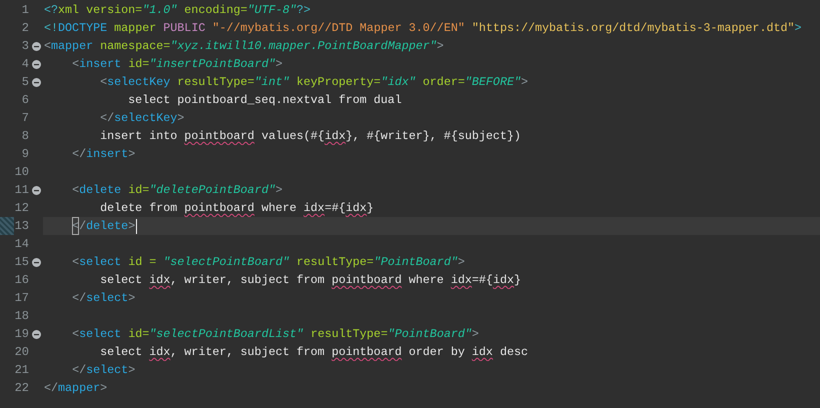 This screenshot has height=408, width=820. I want to click on code-line: select idx, writer, subject from pointboard order by idx desc, so click(313, 352).